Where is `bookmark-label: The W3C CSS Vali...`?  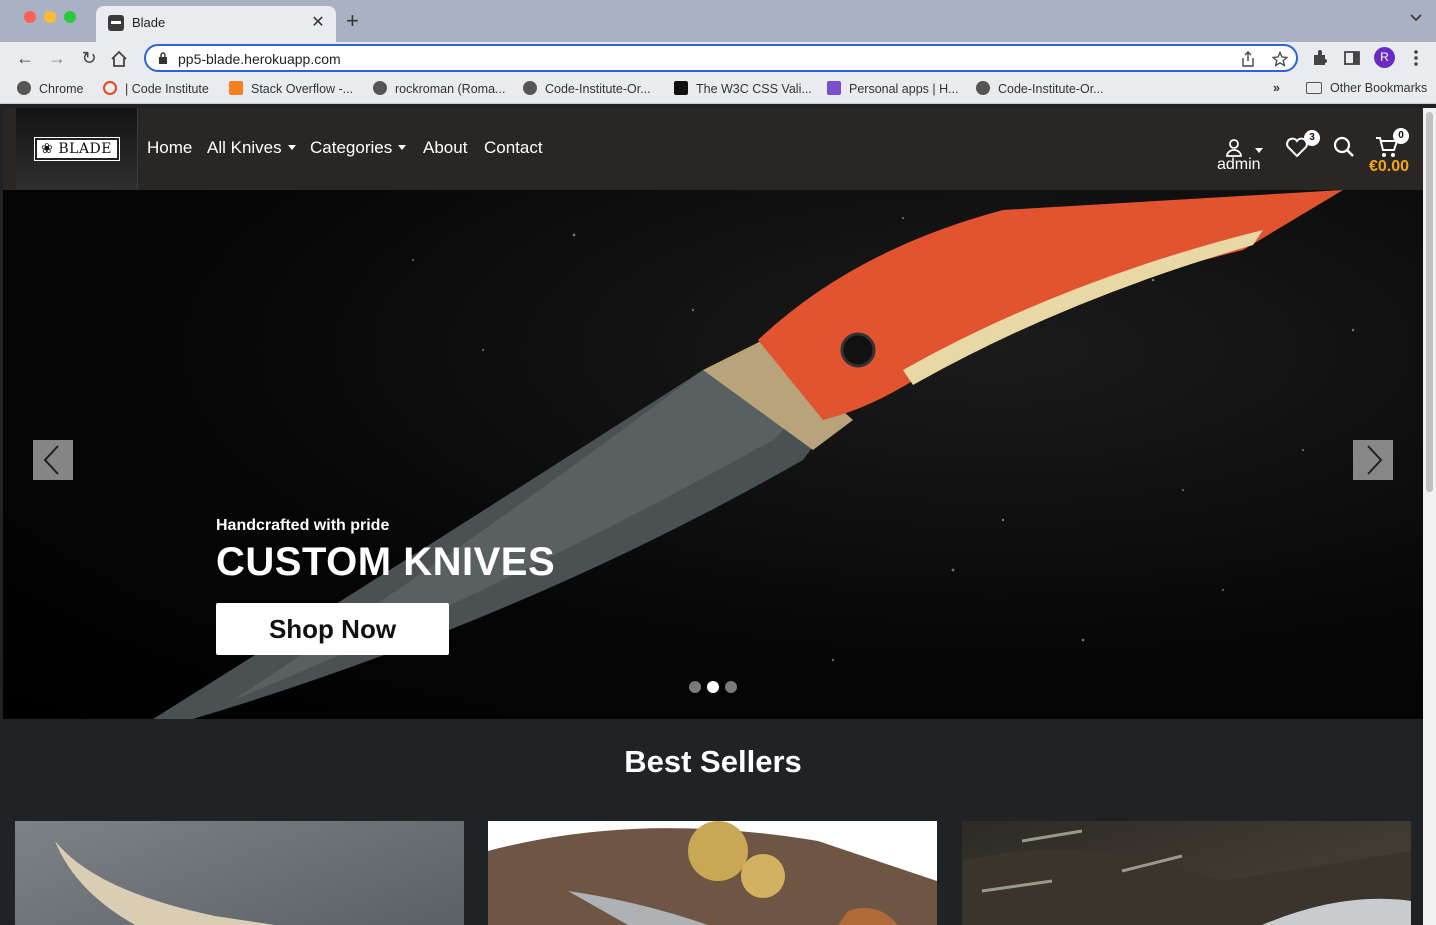
bookmark-label: The W3C CSS Vali... is located at coordinates (754, 89).